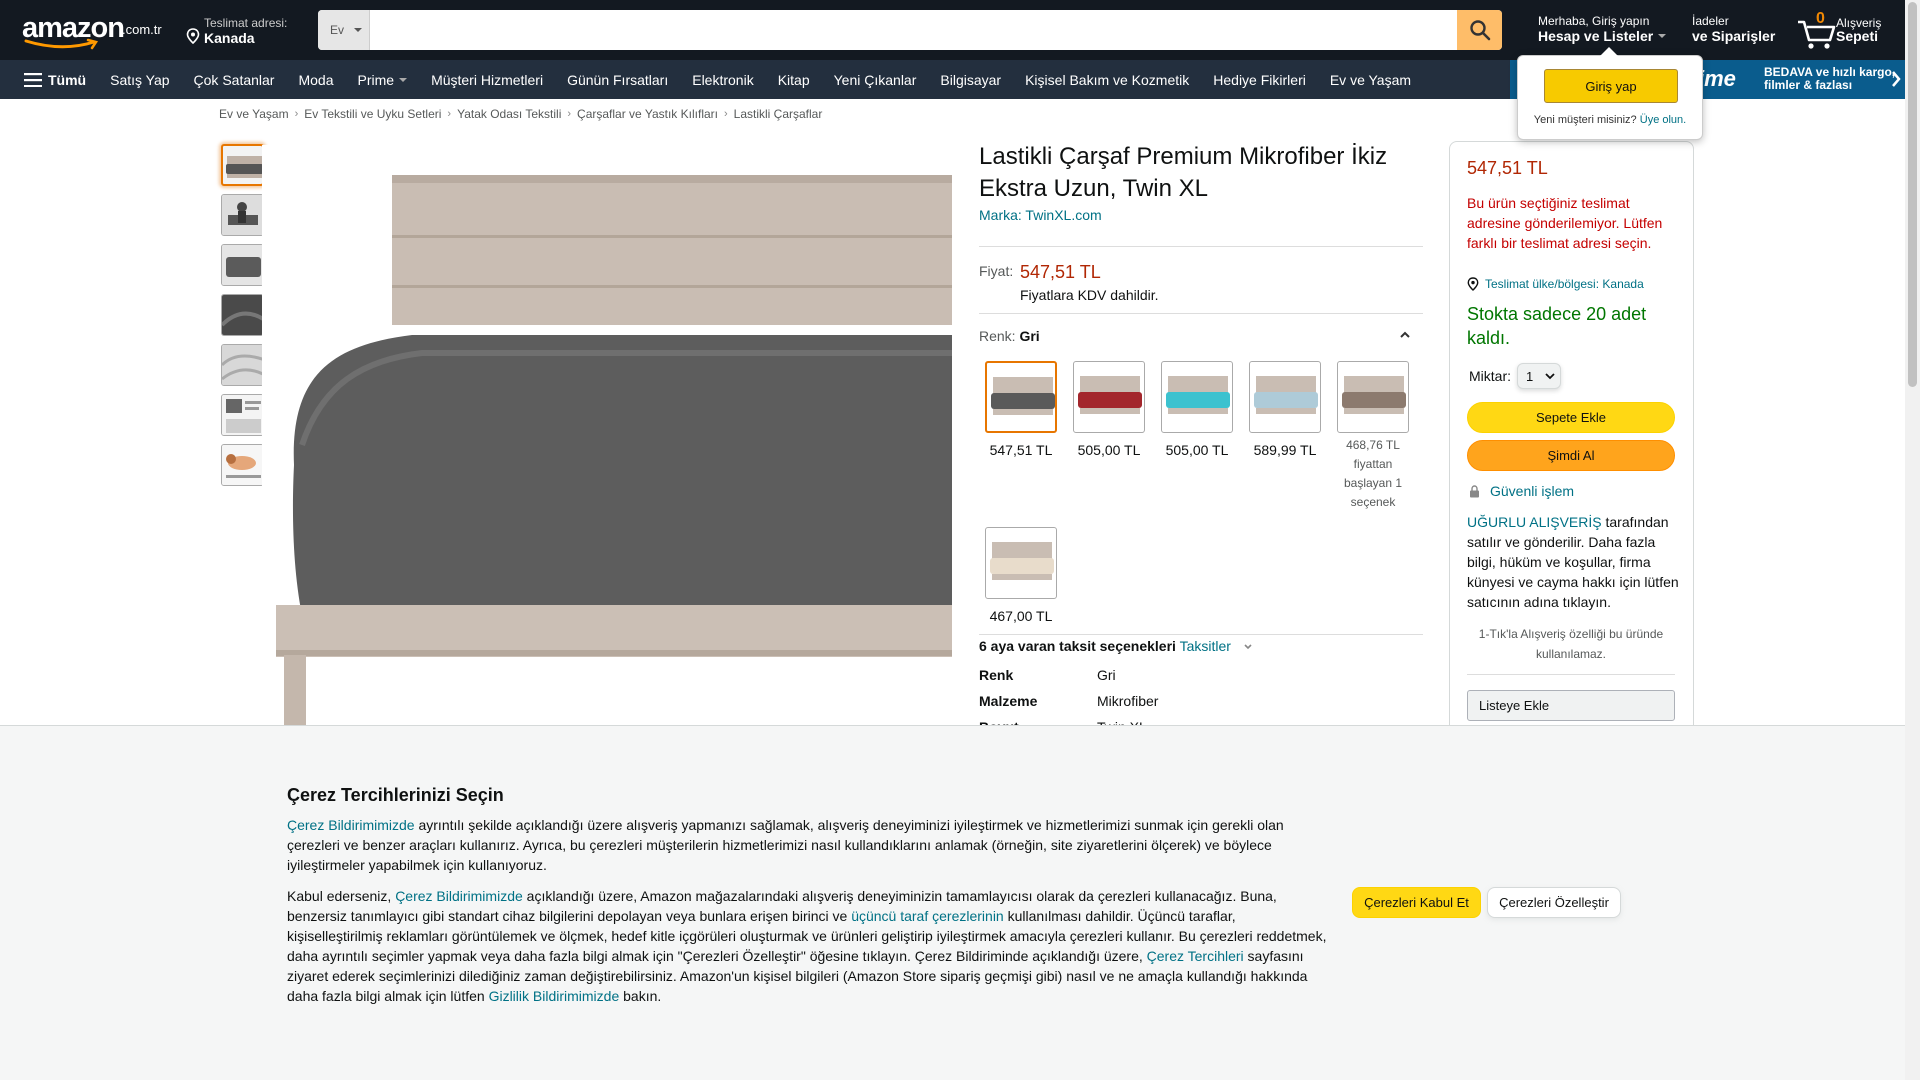  Describe the element at coordinates (1205, 646) in the screenshot. I see `installment-link: Taksitler` at that location.